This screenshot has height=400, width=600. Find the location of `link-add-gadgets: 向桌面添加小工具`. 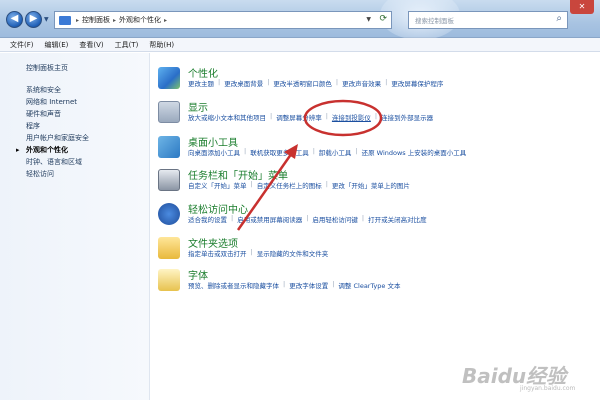

link-add-gadgets: 向桌面添加小工具 is located at coordinates (214, 152).